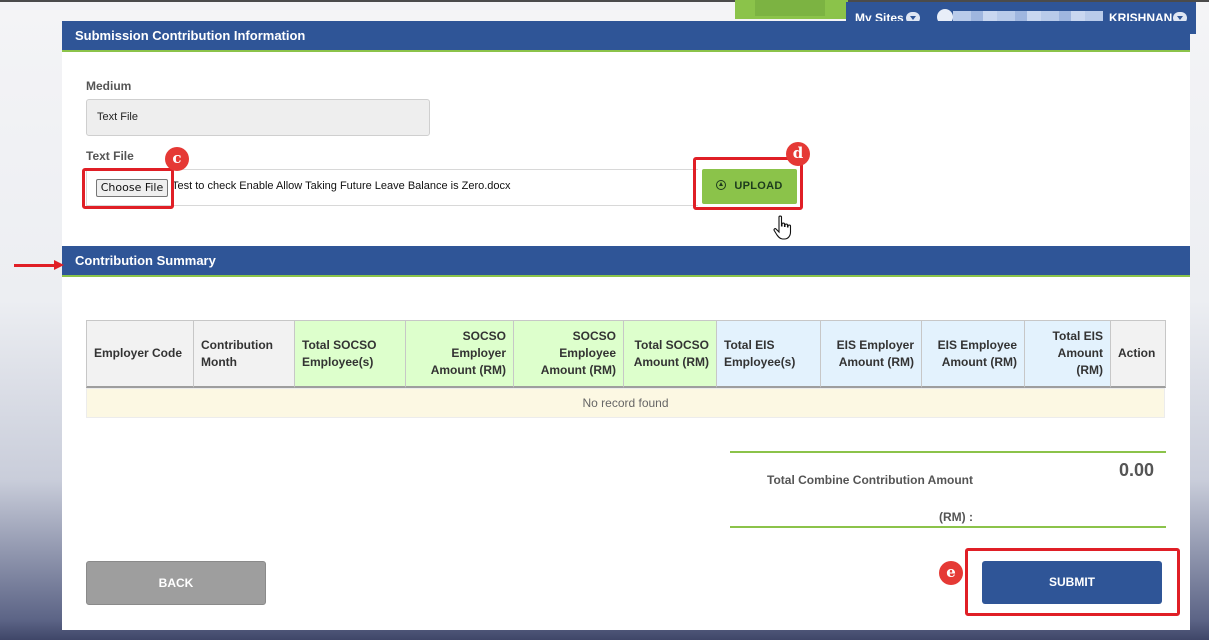 Image resolution: width=1209 pixels, height=640 pixels. I want to click on submission-section-header: Submission Contribution Information, so click(626, 36).